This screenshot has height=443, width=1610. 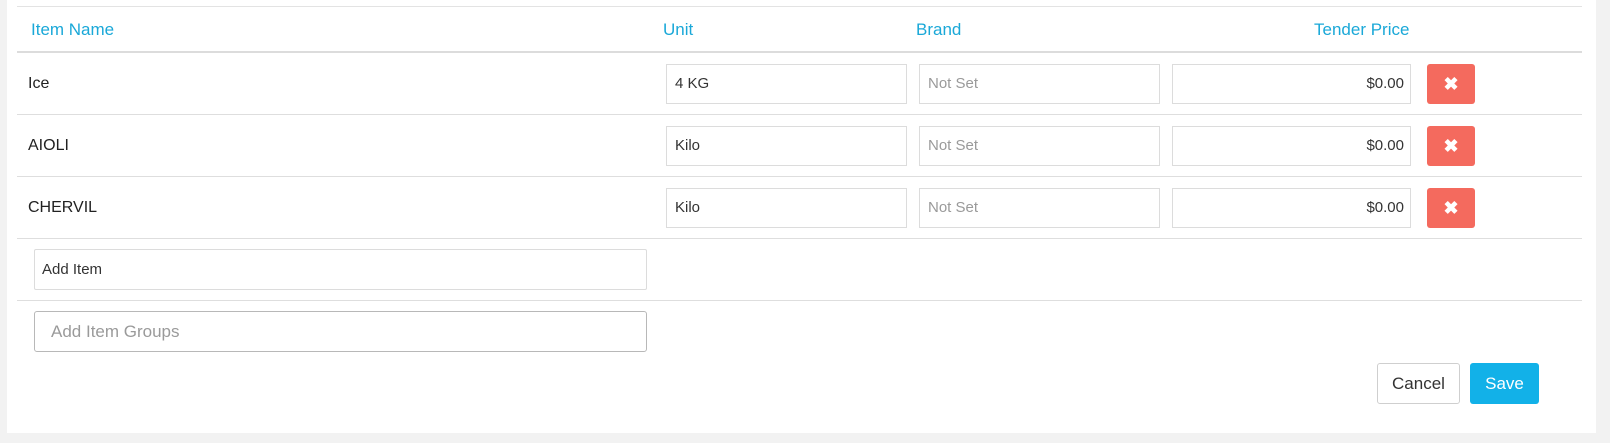 I want to click on column-header-item-name: Item Name, so click(x=72, y=29).